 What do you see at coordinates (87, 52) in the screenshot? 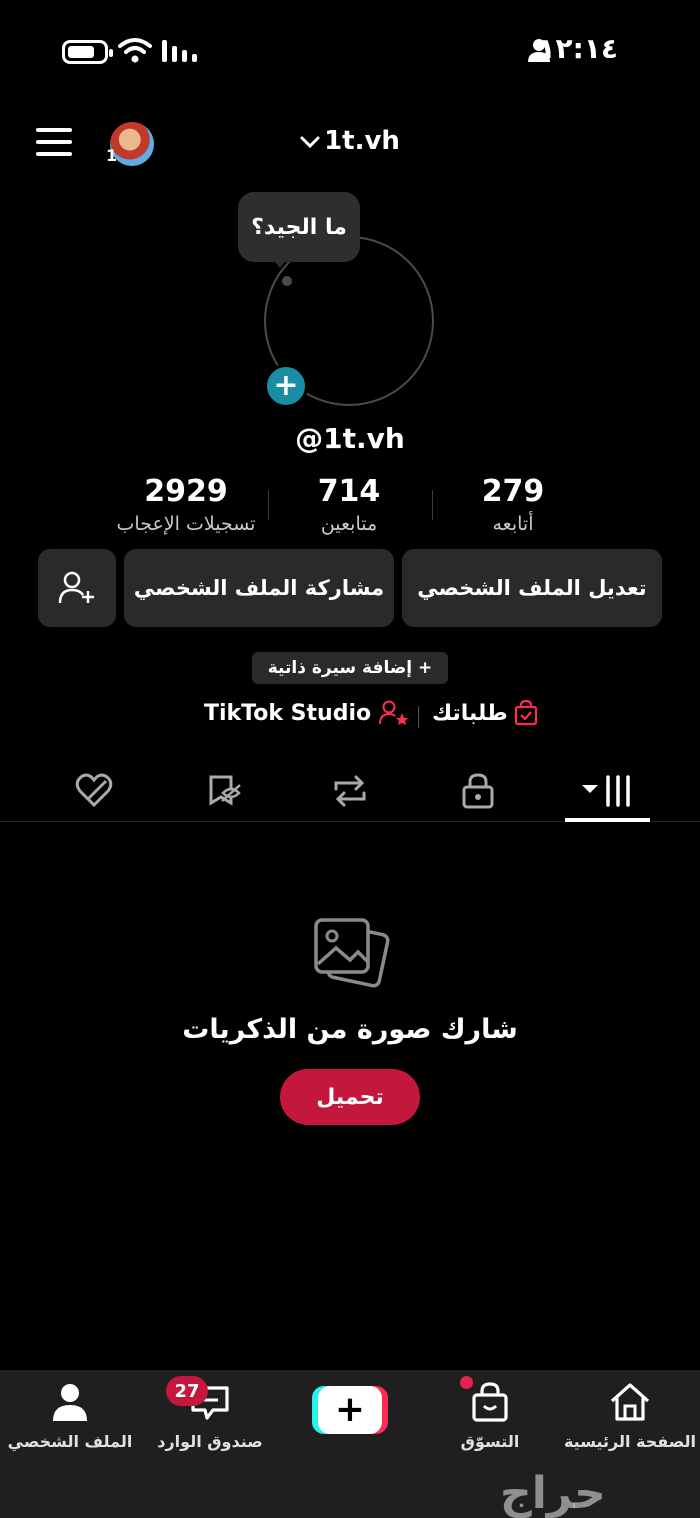
I see `battery-icon` at bounding box center [87, 52].